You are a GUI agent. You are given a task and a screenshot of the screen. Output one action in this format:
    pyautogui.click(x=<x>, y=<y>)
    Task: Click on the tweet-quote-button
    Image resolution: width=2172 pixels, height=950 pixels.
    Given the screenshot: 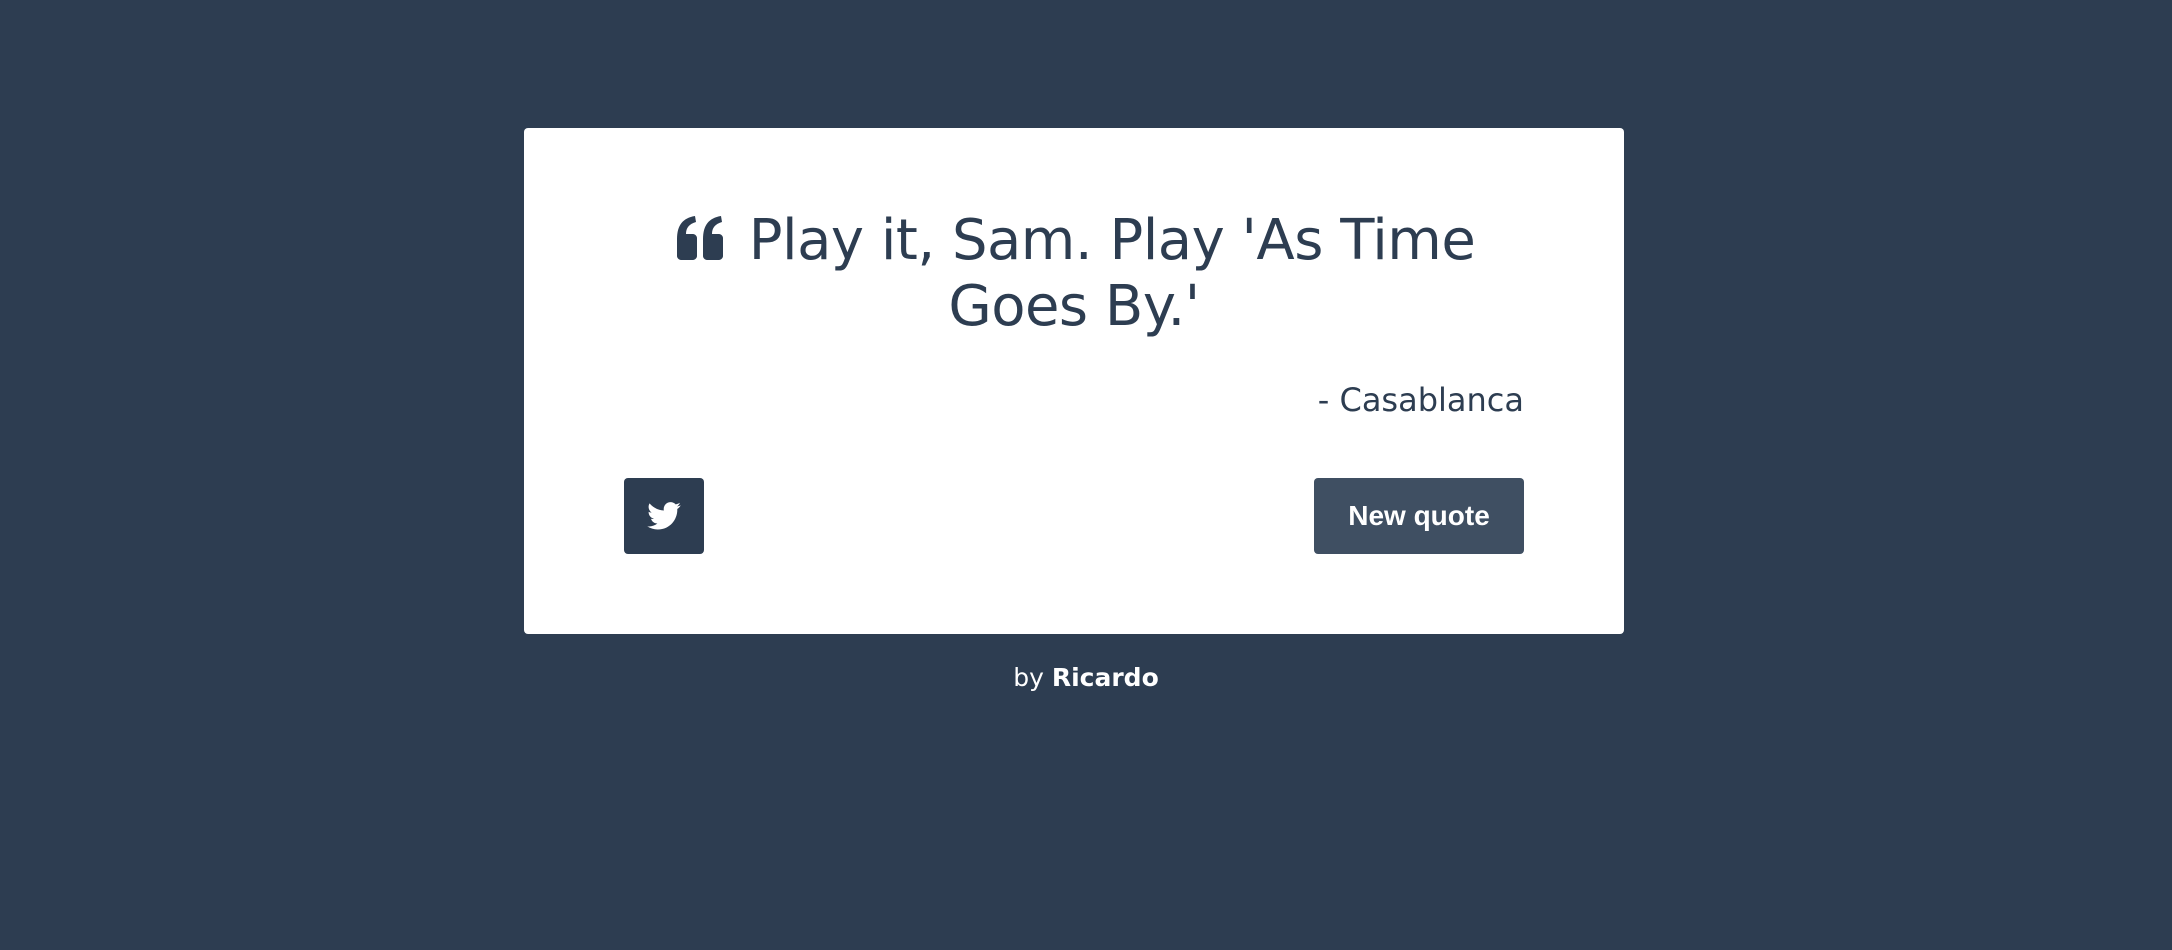 What is the action you would take?
    pyautogui.click(x=664, y=516)
    